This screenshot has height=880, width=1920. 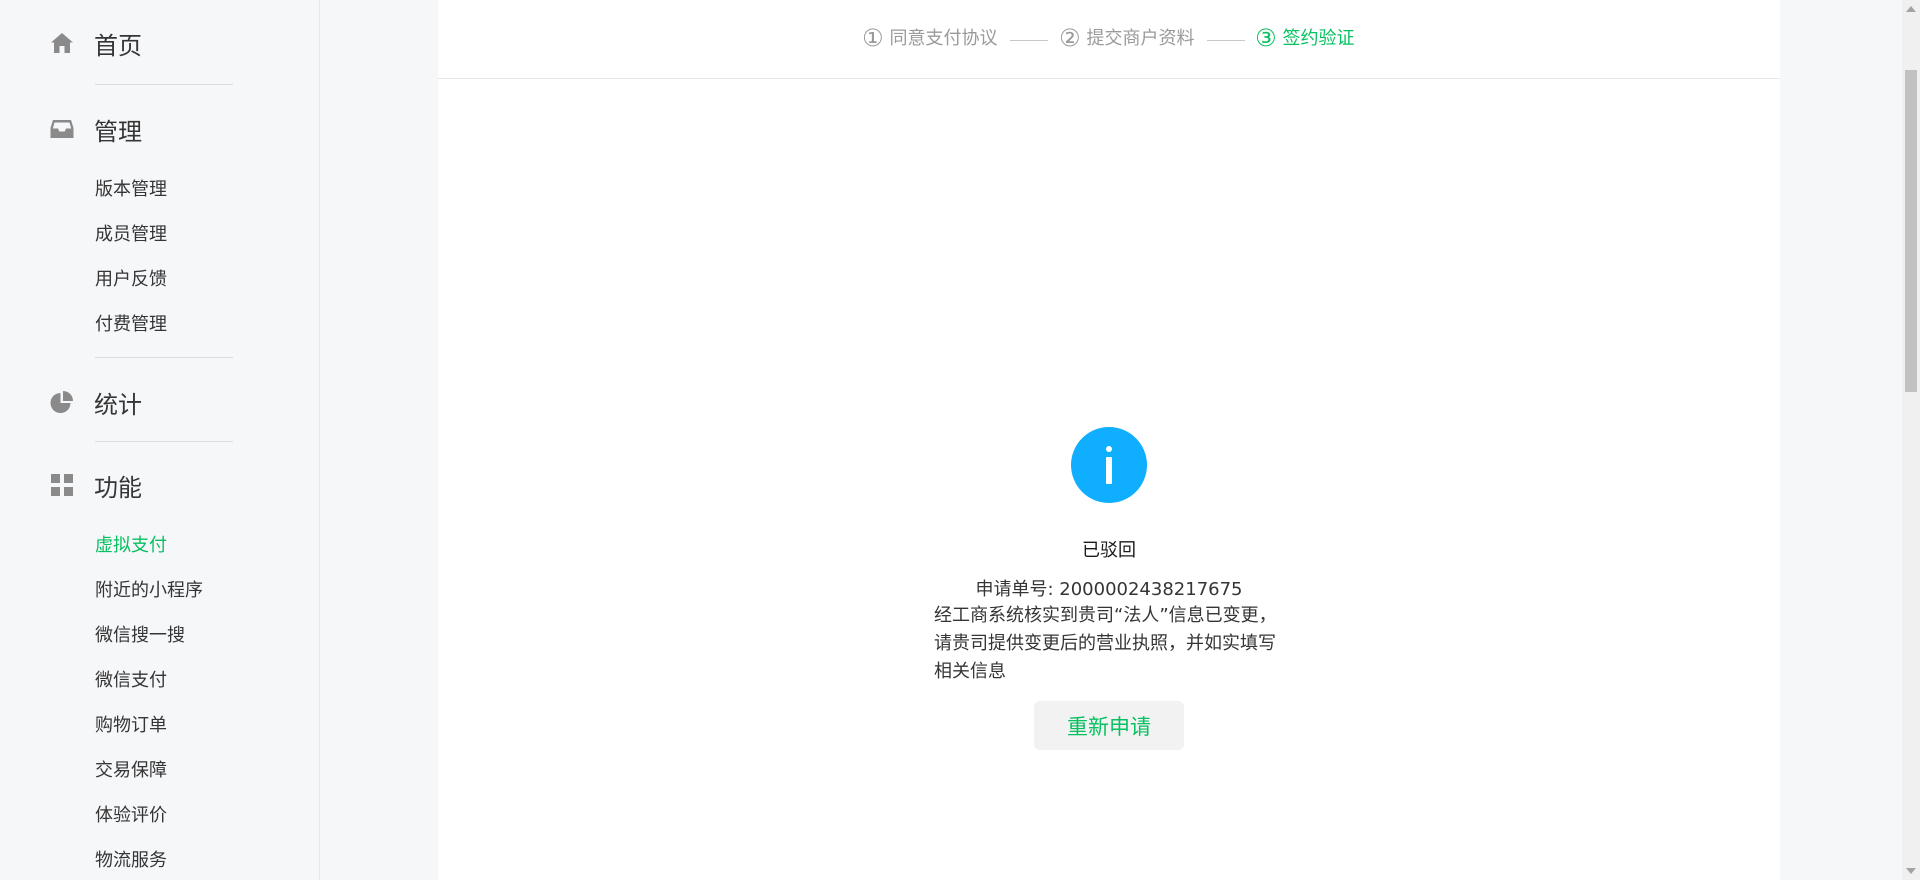 I want to click on nav-group-label: 首页, so click(x=118, y=45).